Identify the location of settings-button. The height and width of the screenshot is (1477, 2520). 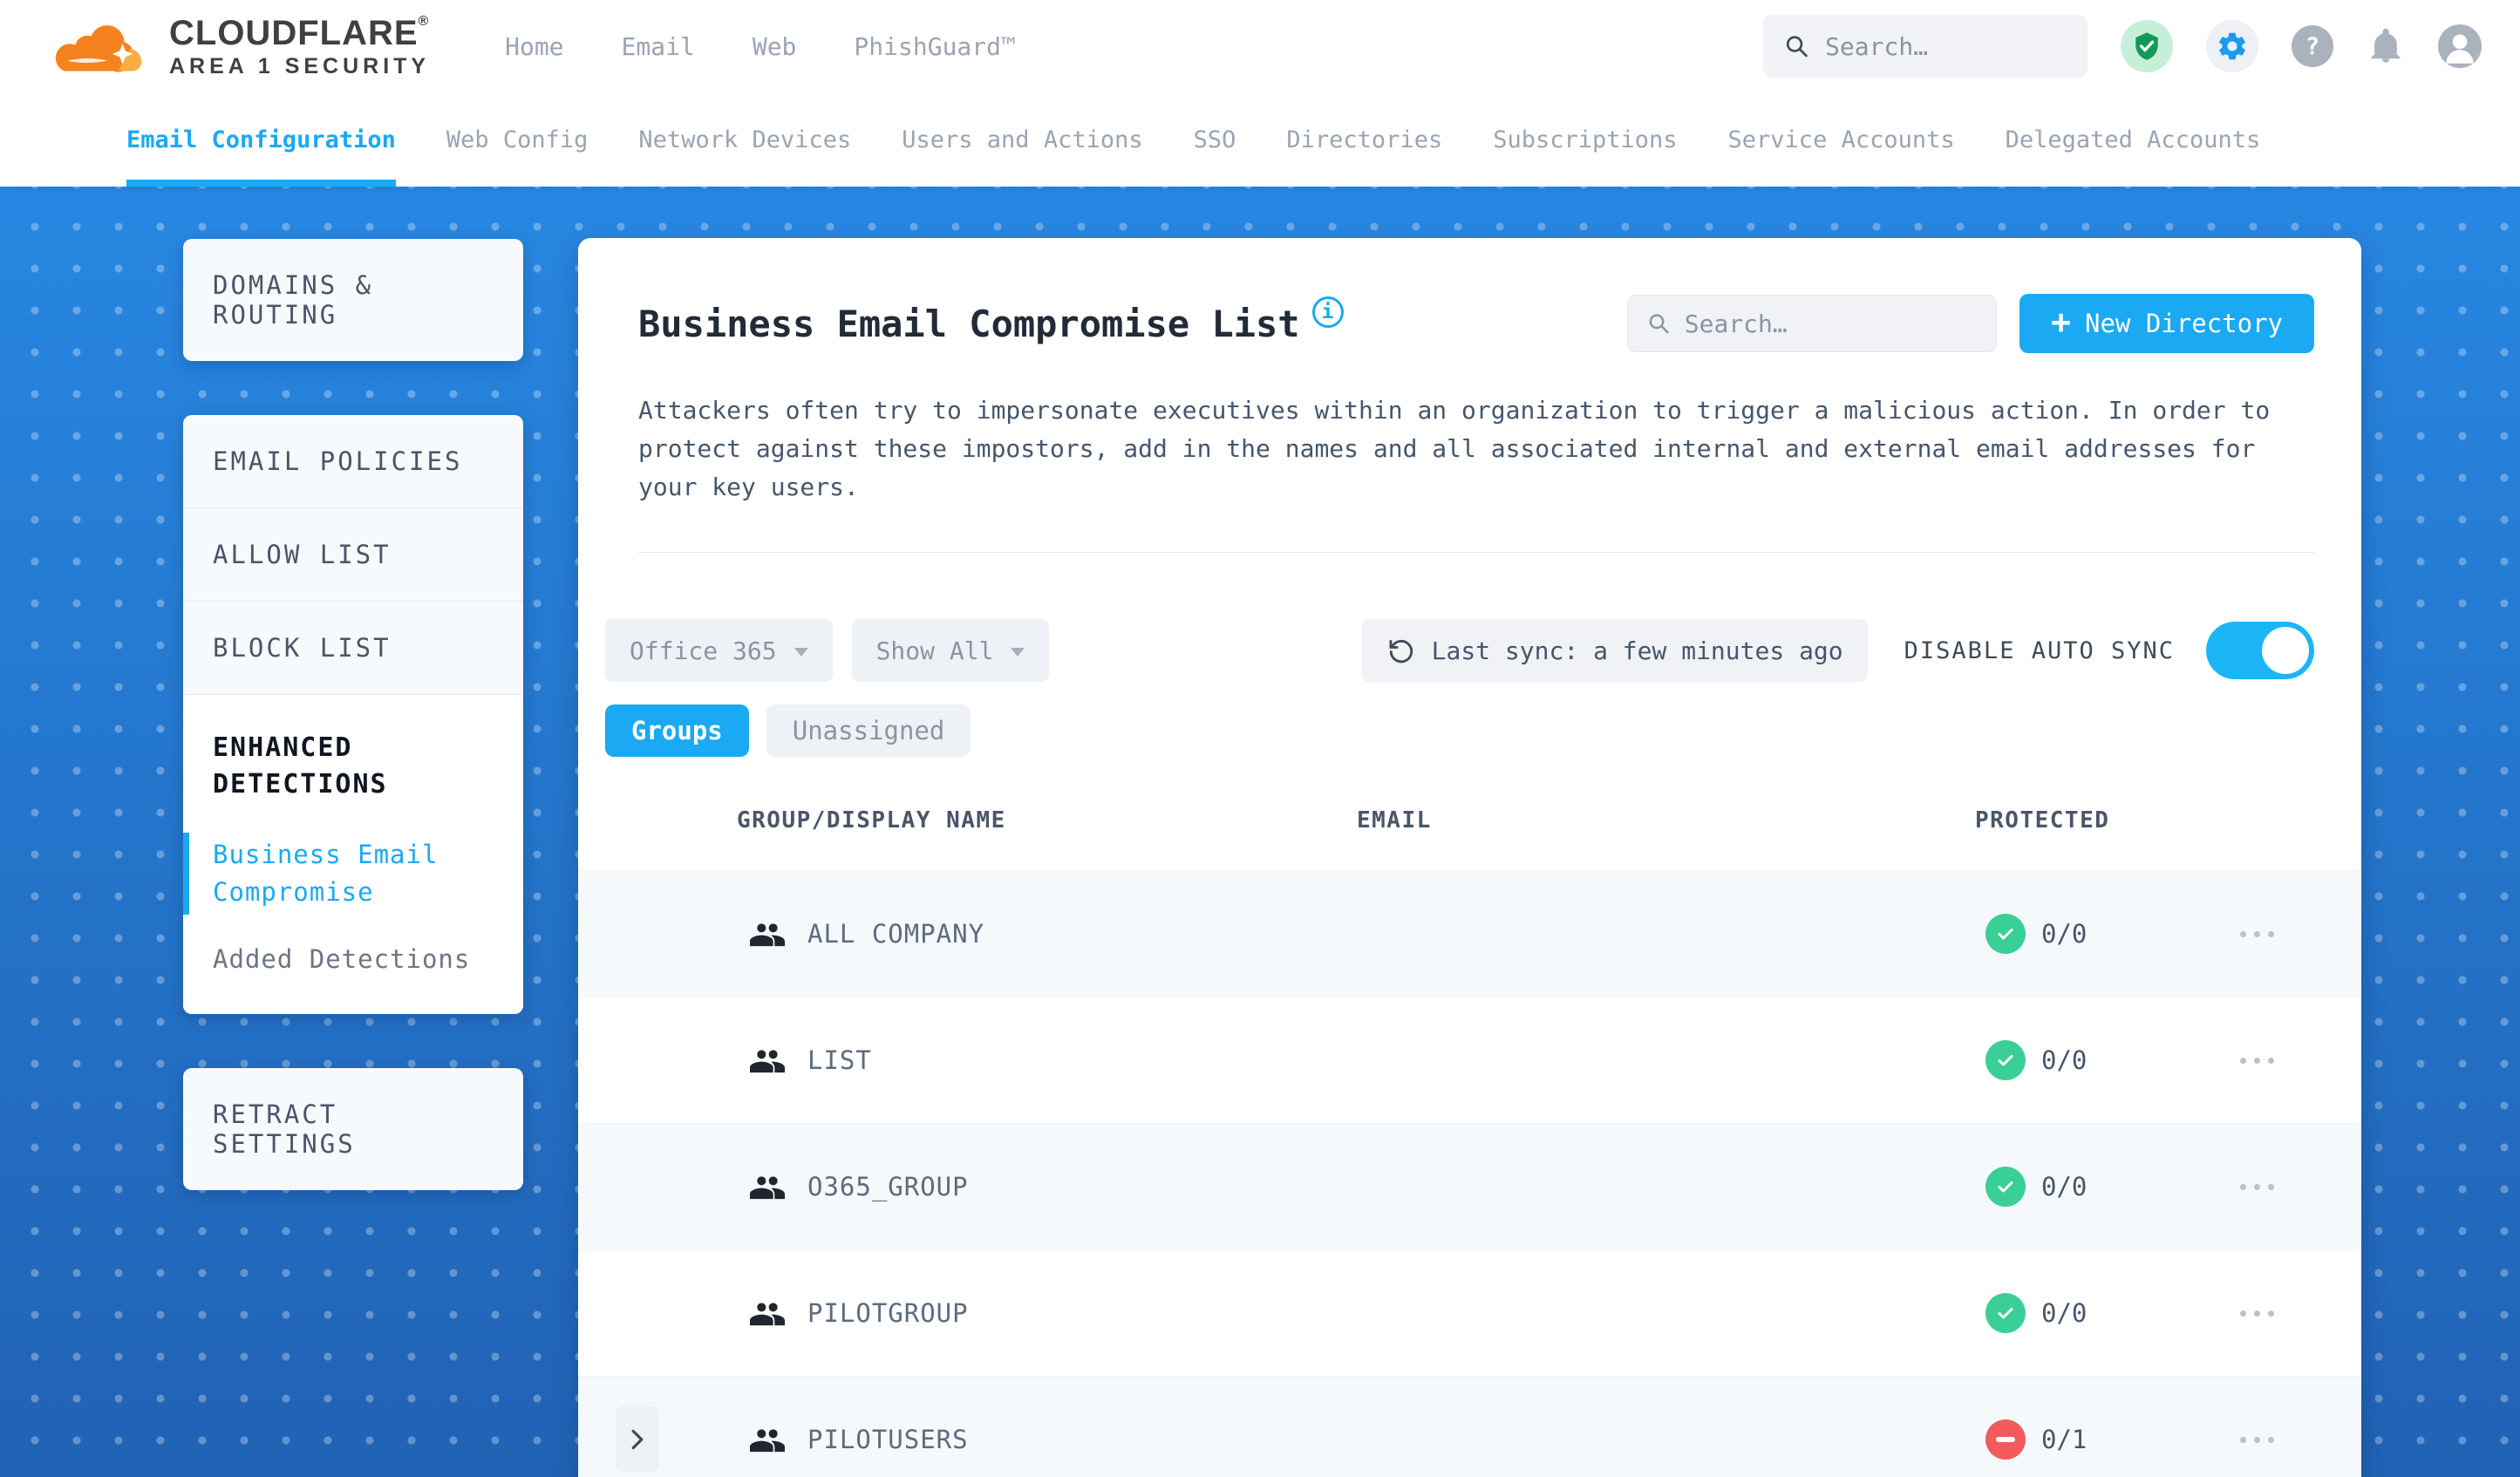
(2232, 46).